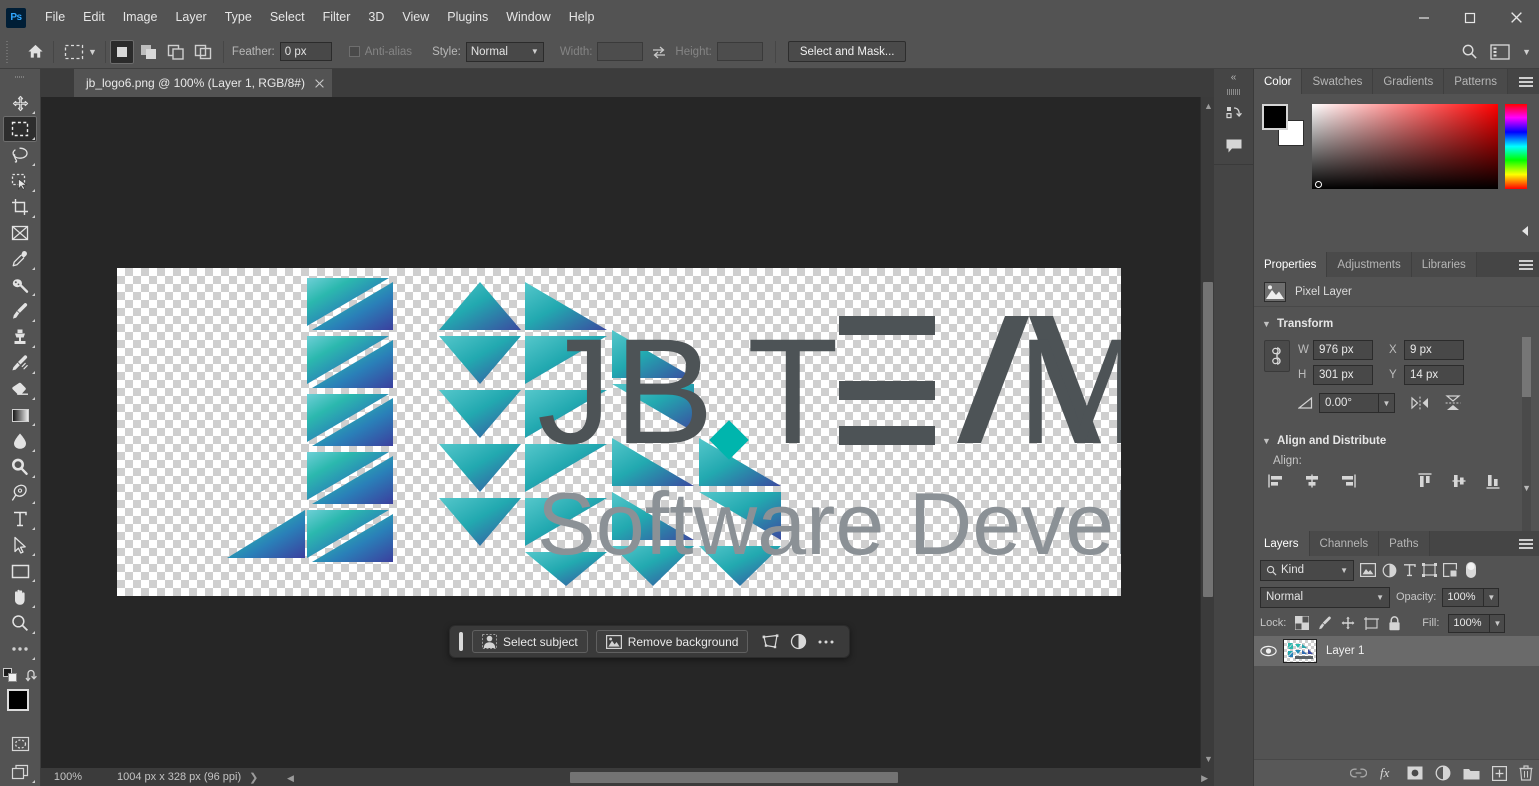  Describe the element at coordinates (20, 389) in the screenshot. I see `eraser-tool` at that location.